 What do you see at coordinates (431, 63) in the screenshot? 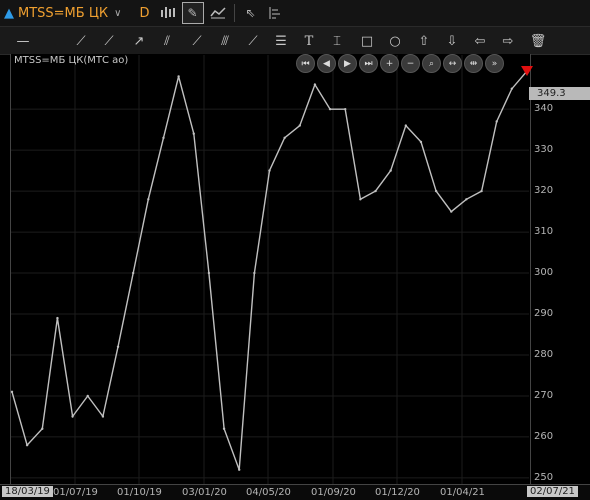
I see `zoom-fit-icon: ⌕` at bounding box center [431, 63].